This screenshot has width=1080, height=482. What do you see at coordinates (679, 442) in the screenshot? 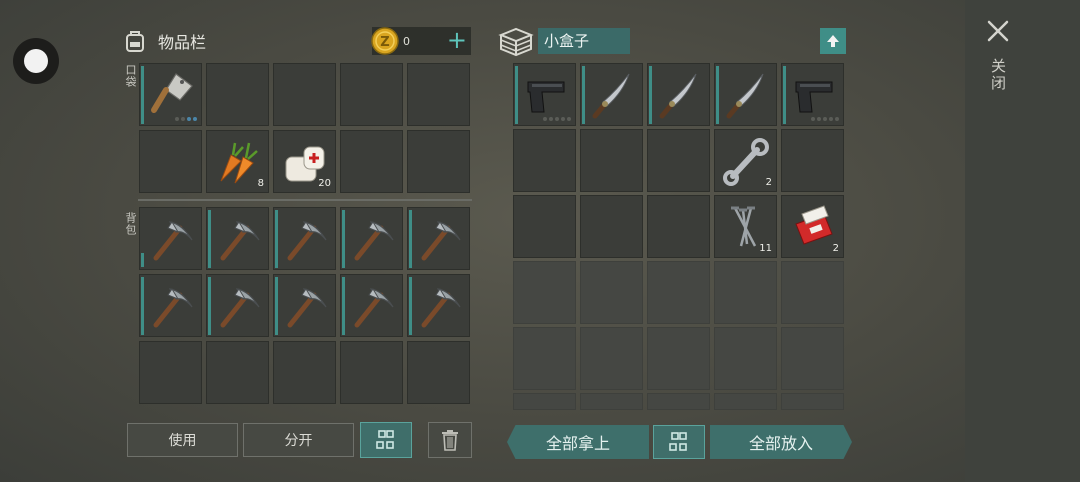
I see `sort-container-button` at bounding box center [679, 442].